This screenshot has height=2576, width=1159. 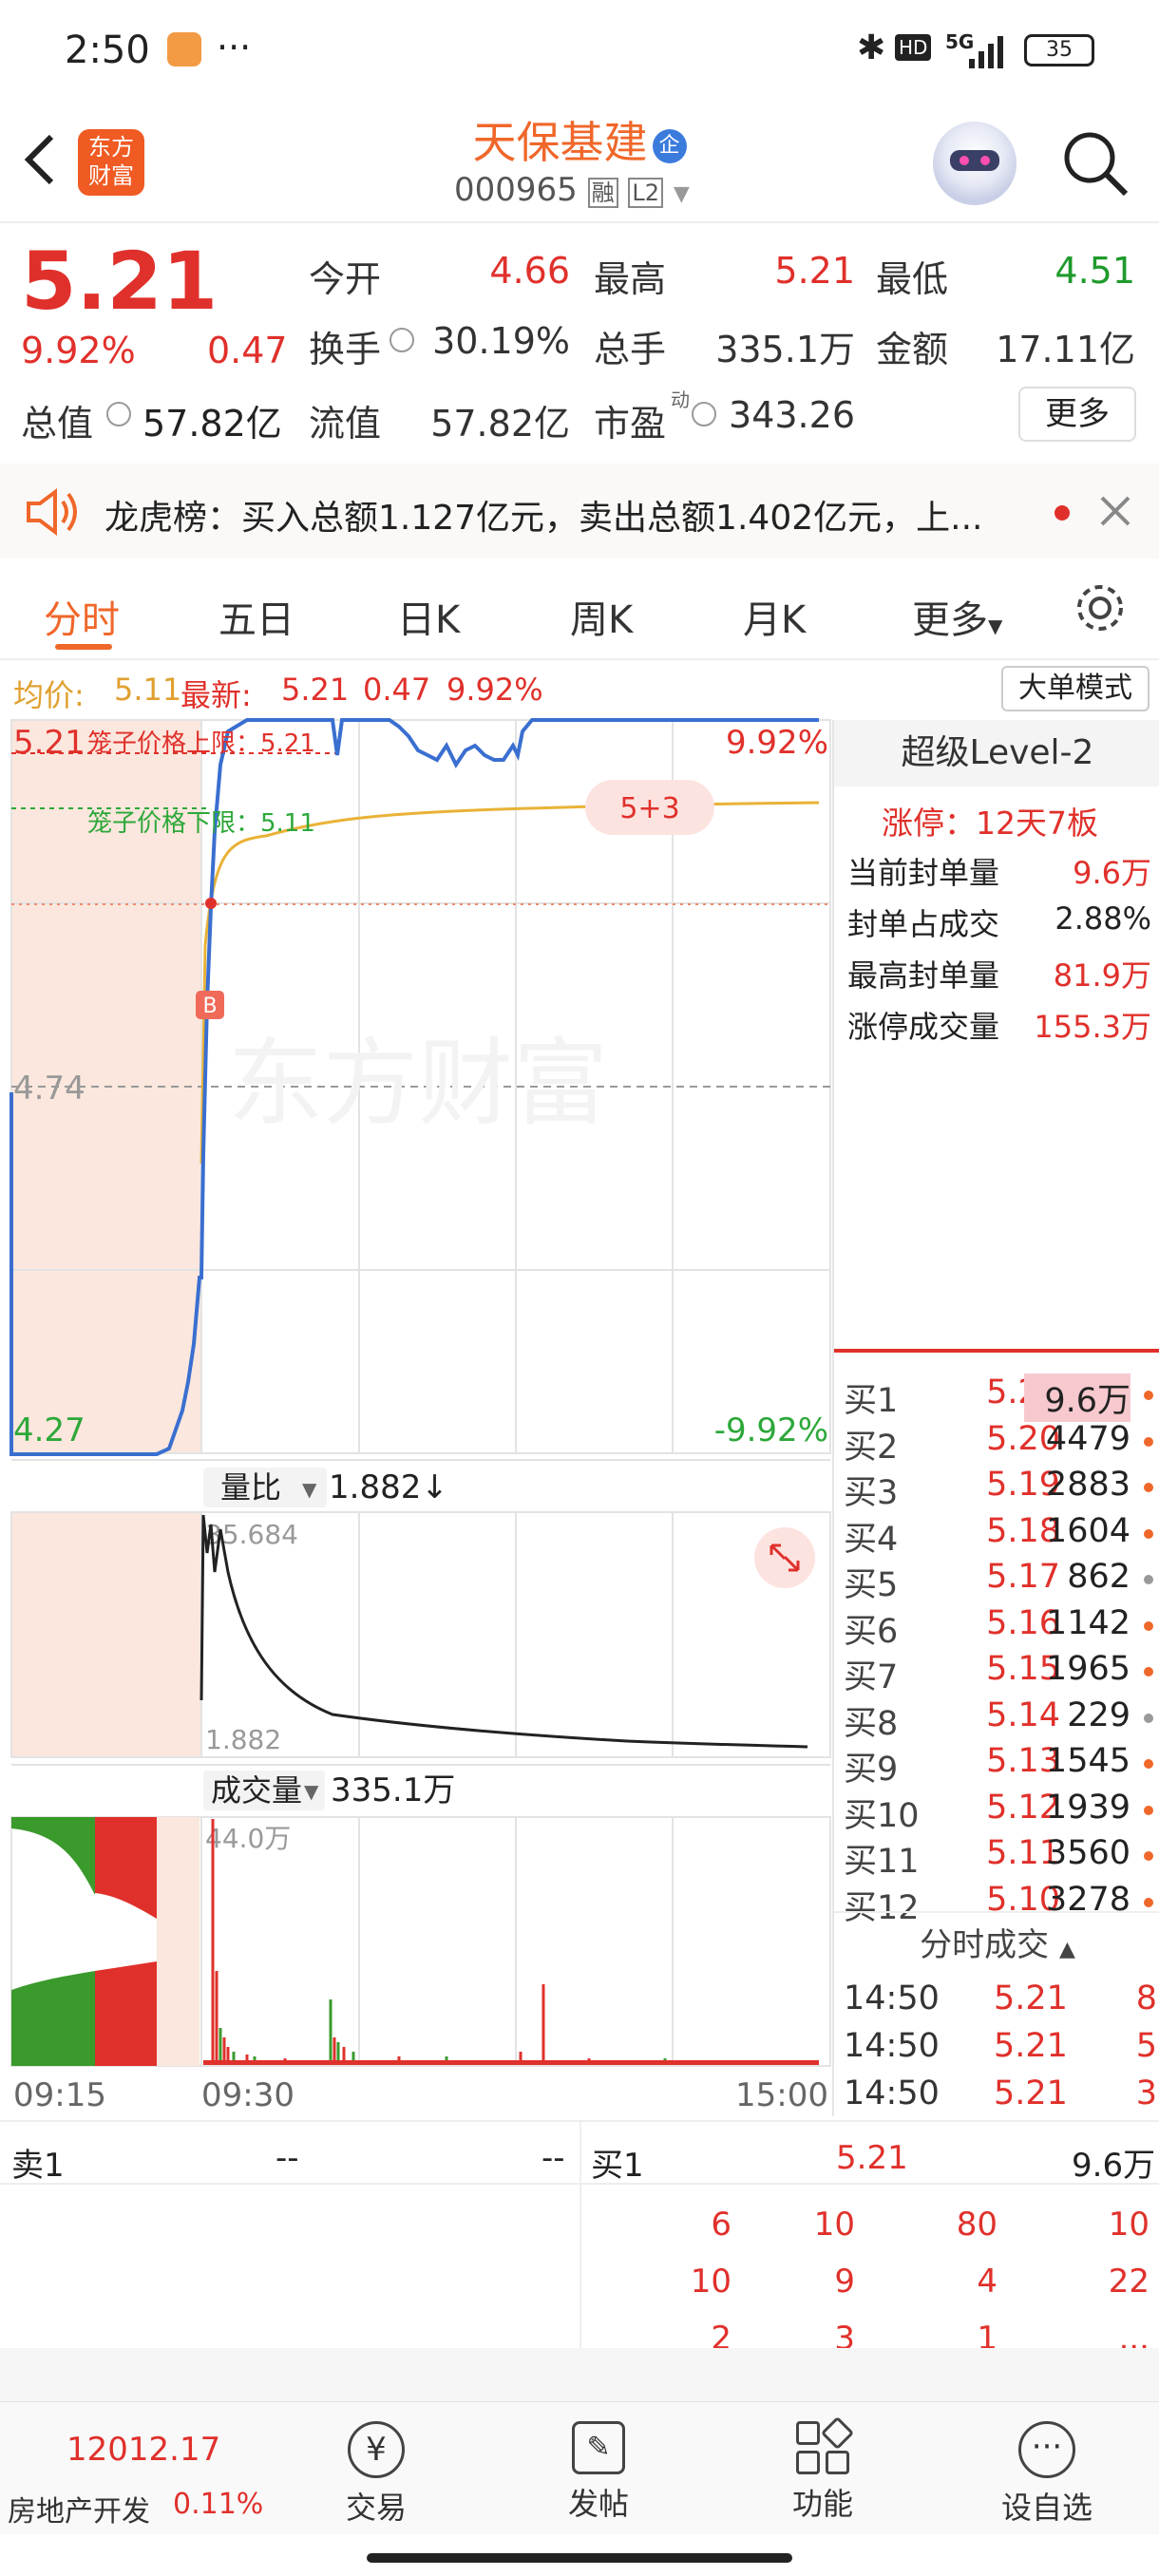 I want to click on index-name: 房地产开发, so click(x=79, y=2508).